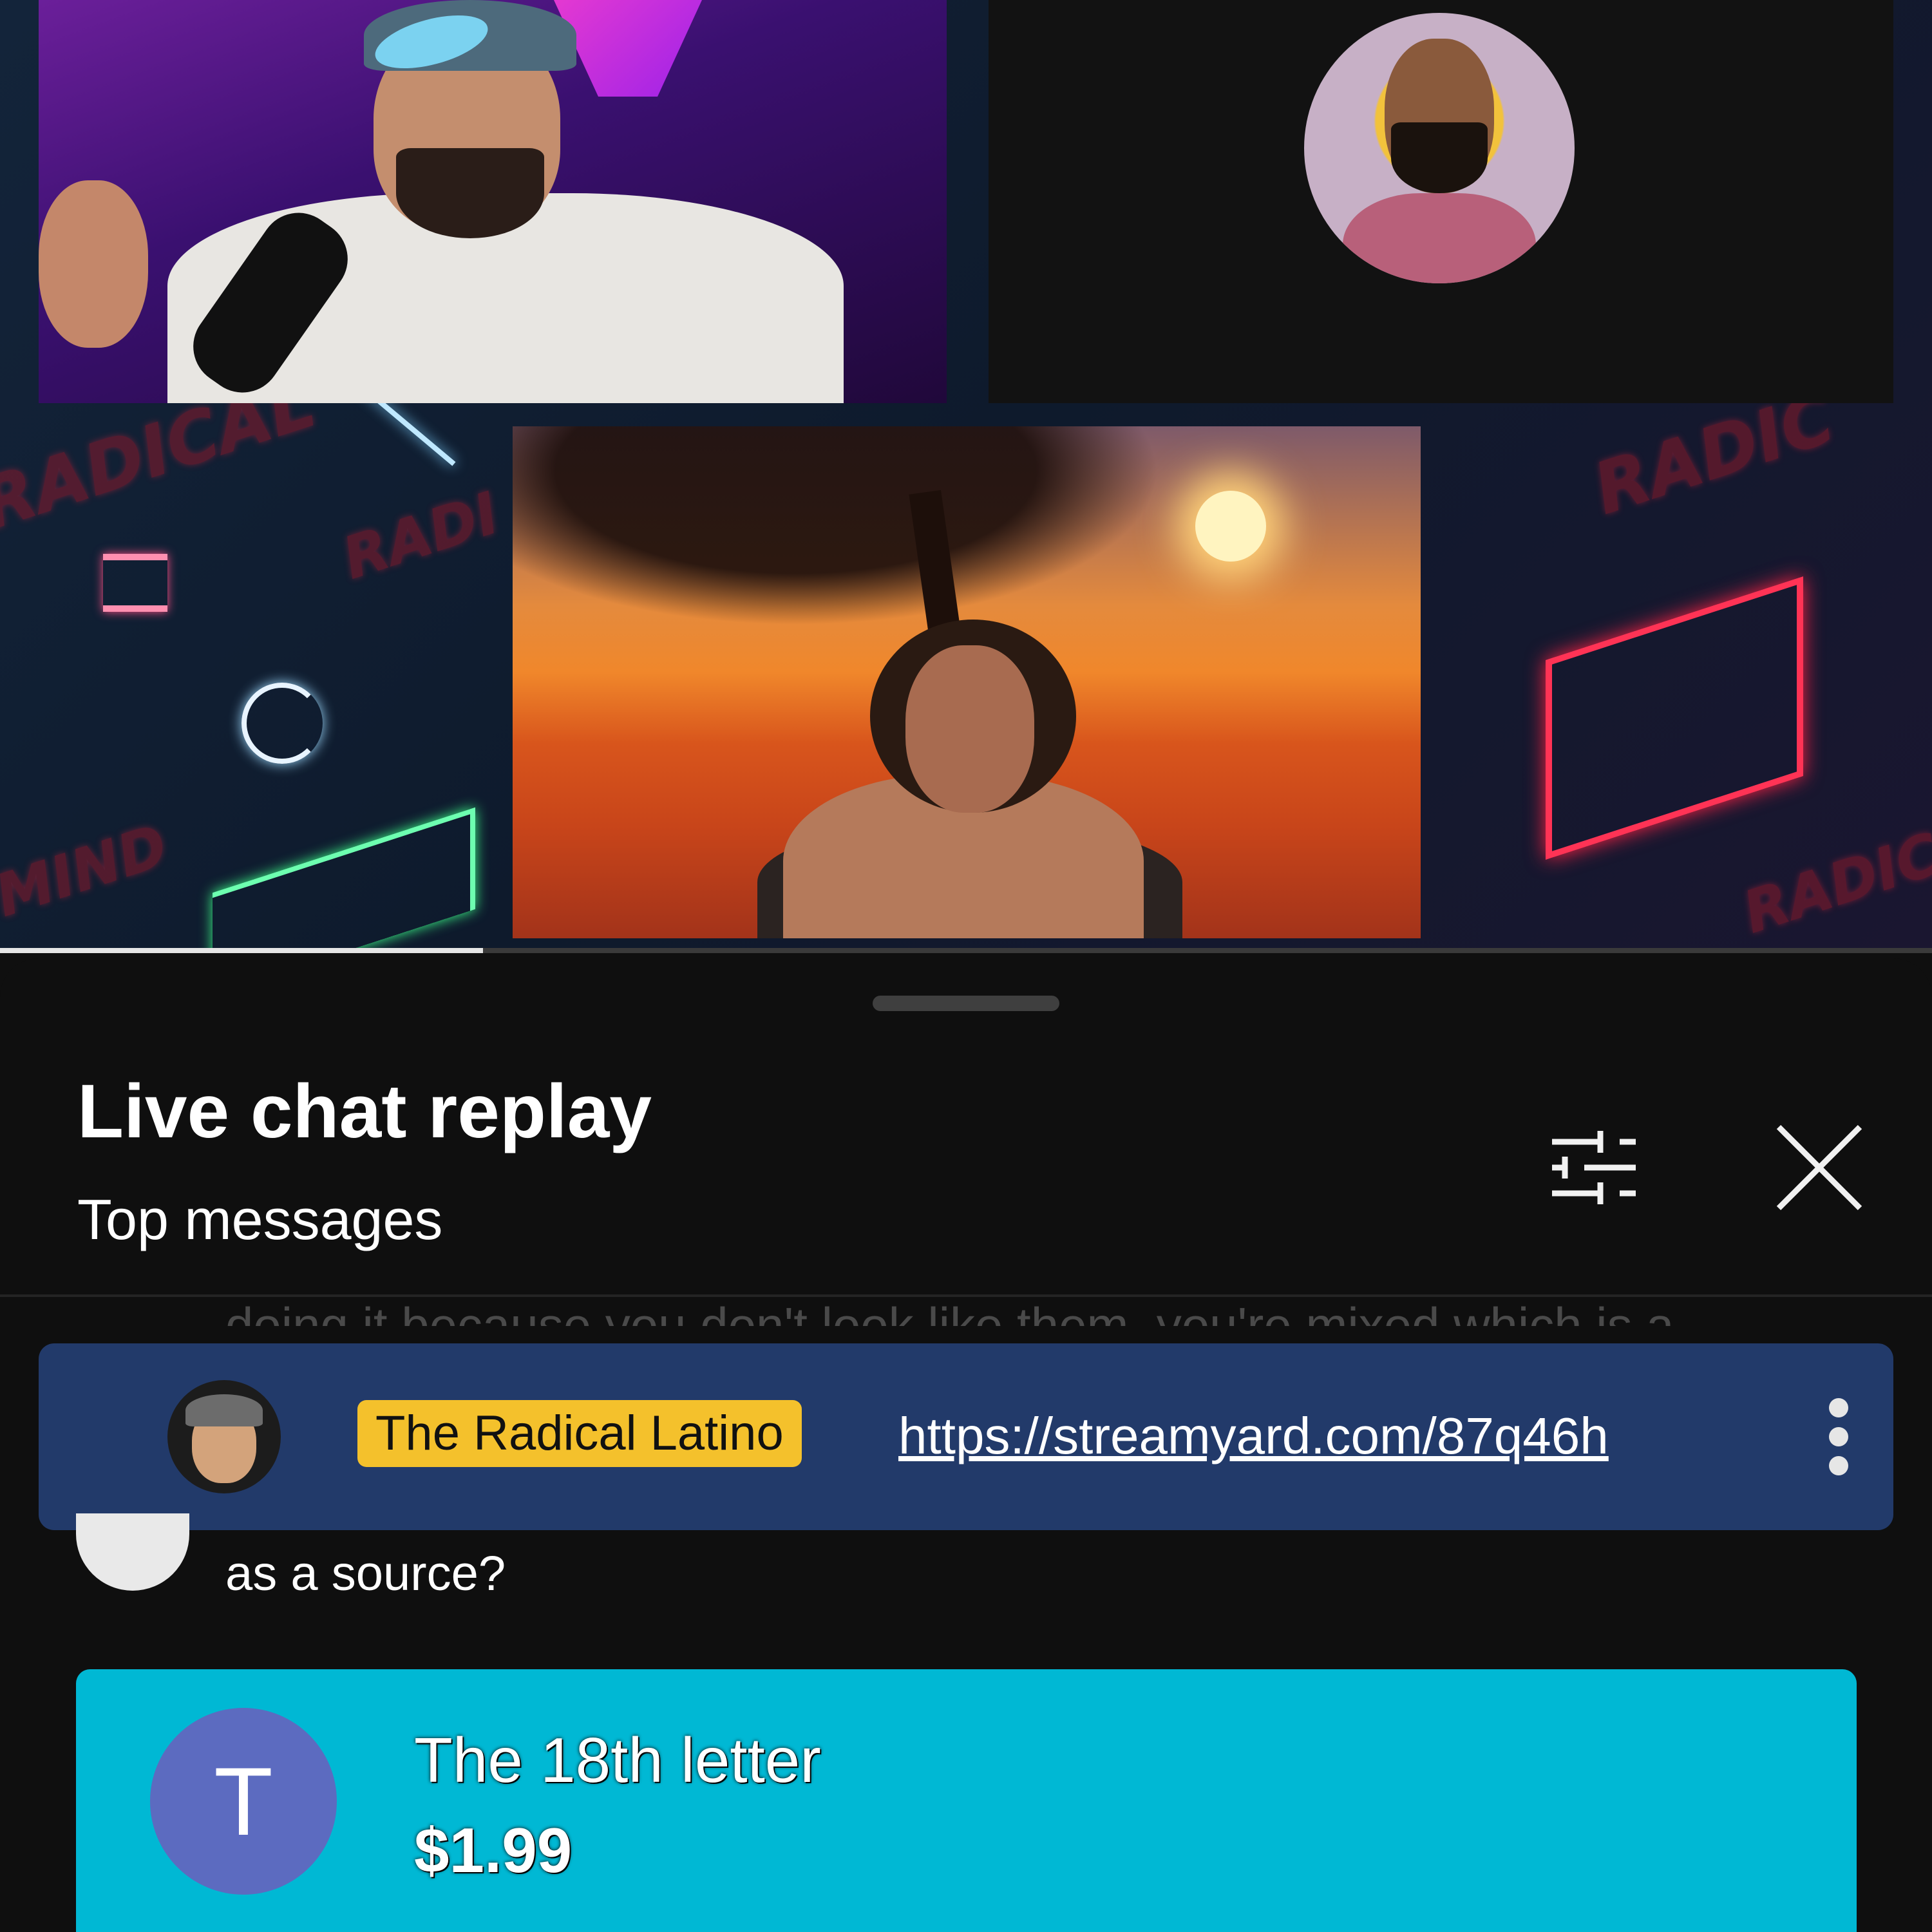  What do you see at coordinates (366, 1574) in the screenshot?
I see `chat-message-text: as a source?` at bounding box center [366, 1574].